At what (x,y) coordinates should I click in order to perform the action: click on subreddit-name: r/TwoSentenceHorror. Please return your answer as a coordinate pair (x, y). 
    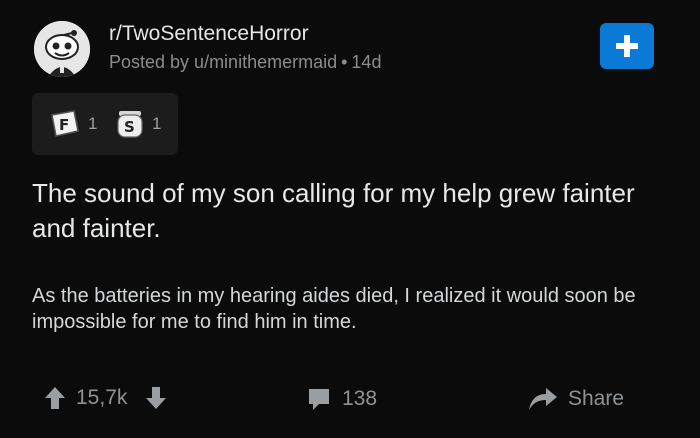
    Looking at the image, I should click on (209, 34).